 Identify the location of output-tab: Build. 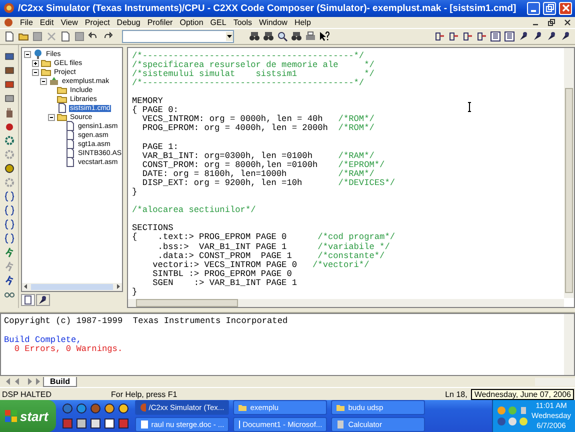
(60, 381).